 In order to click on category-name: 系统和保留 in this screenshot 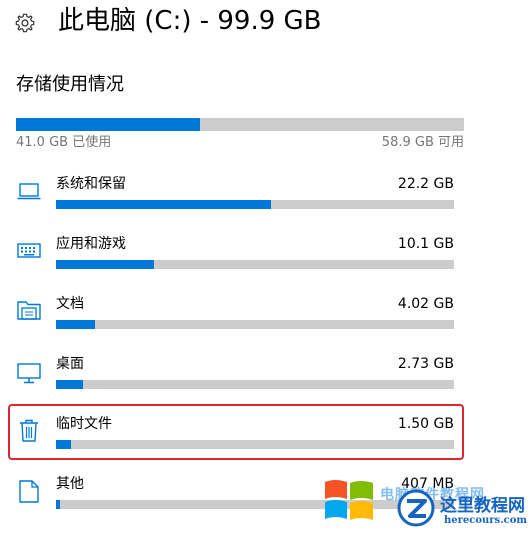, I will do `click(91, 184)`.